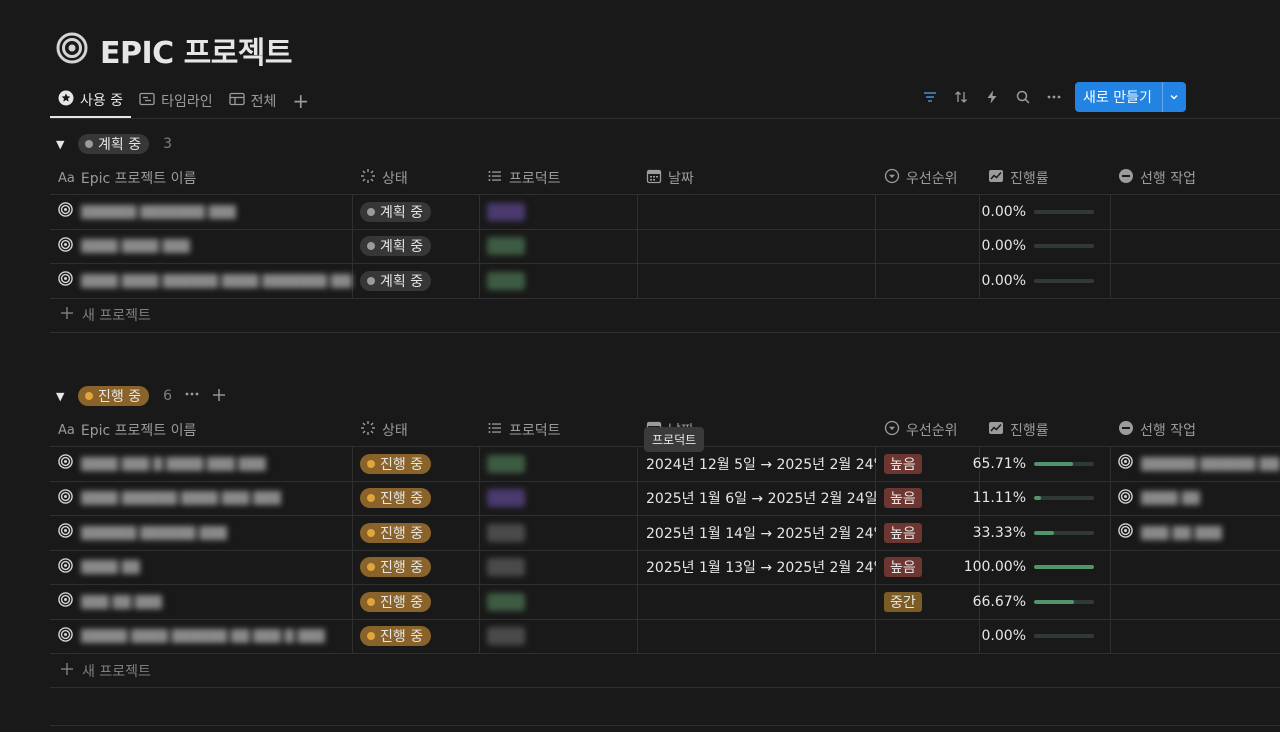 The height and width of the screenshot is (732, 1280). I want to click on priority-cell: 중간, so click(903, 602).